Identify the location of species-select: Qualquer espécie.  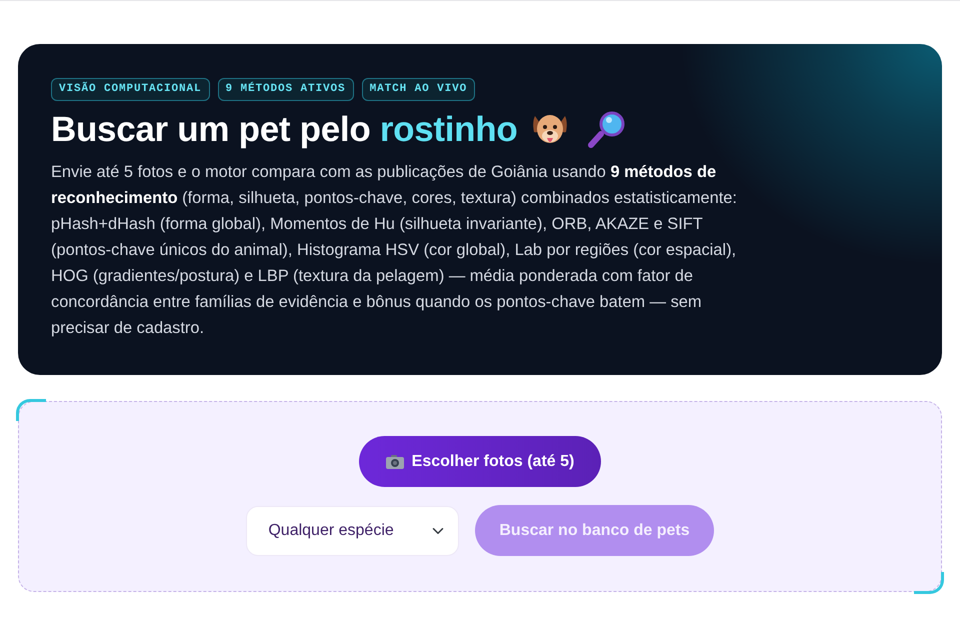
(353, 531).